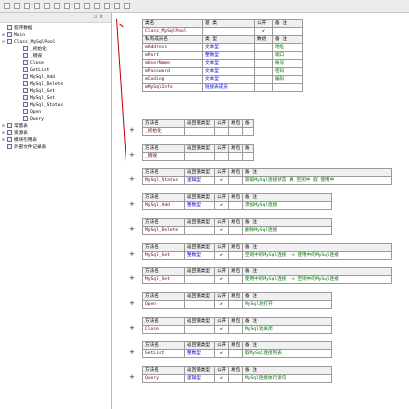 The width and height of the screenshot is (409, 409). I want to click on pause-icon, so click(117, 6).